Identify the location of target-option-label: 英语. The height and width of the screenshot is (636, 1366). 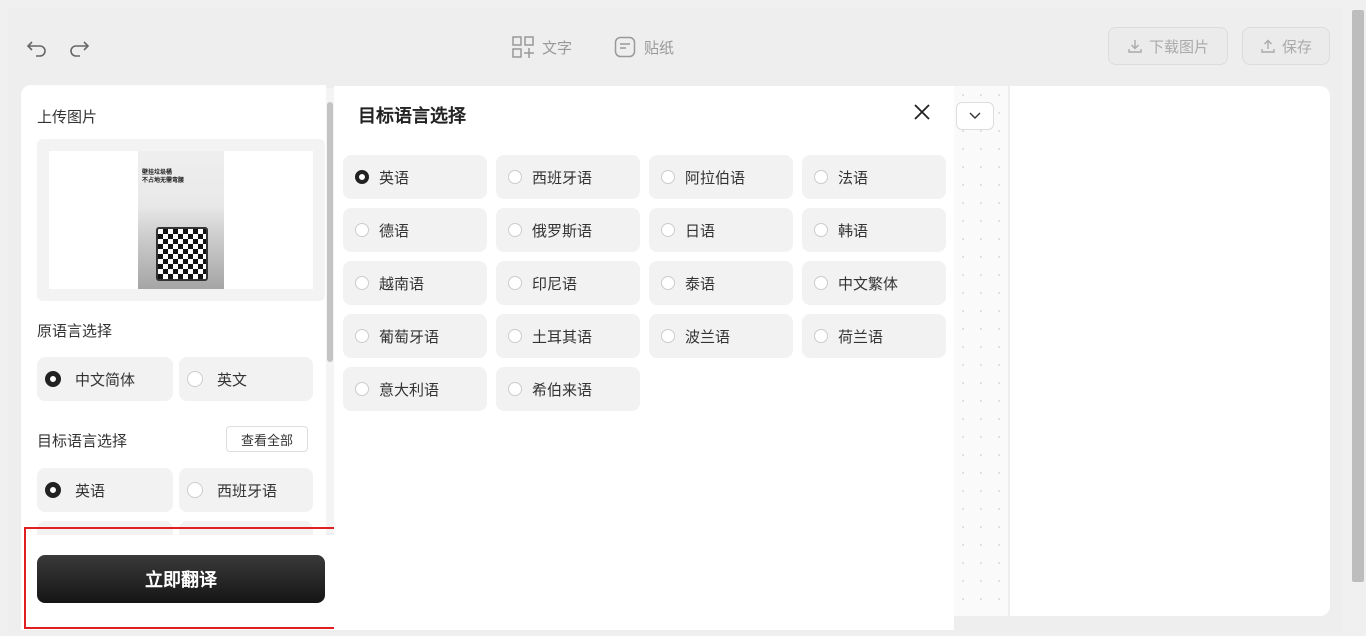
(90, 490).